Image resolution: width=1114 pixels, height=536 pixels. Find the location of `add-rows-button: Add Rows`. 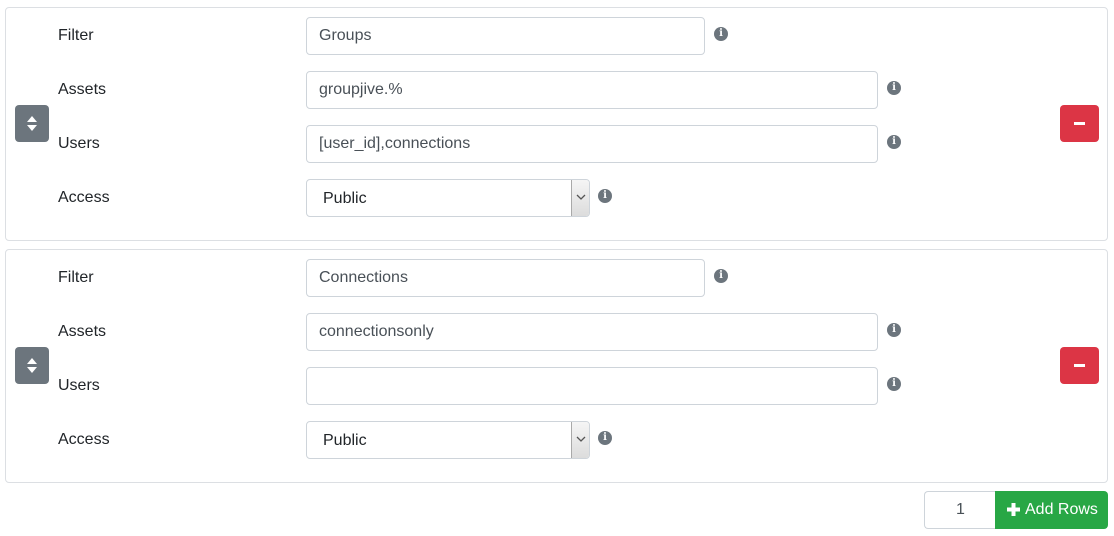

add-rows-button: Add Rows is located at coordinates (1051, 510).